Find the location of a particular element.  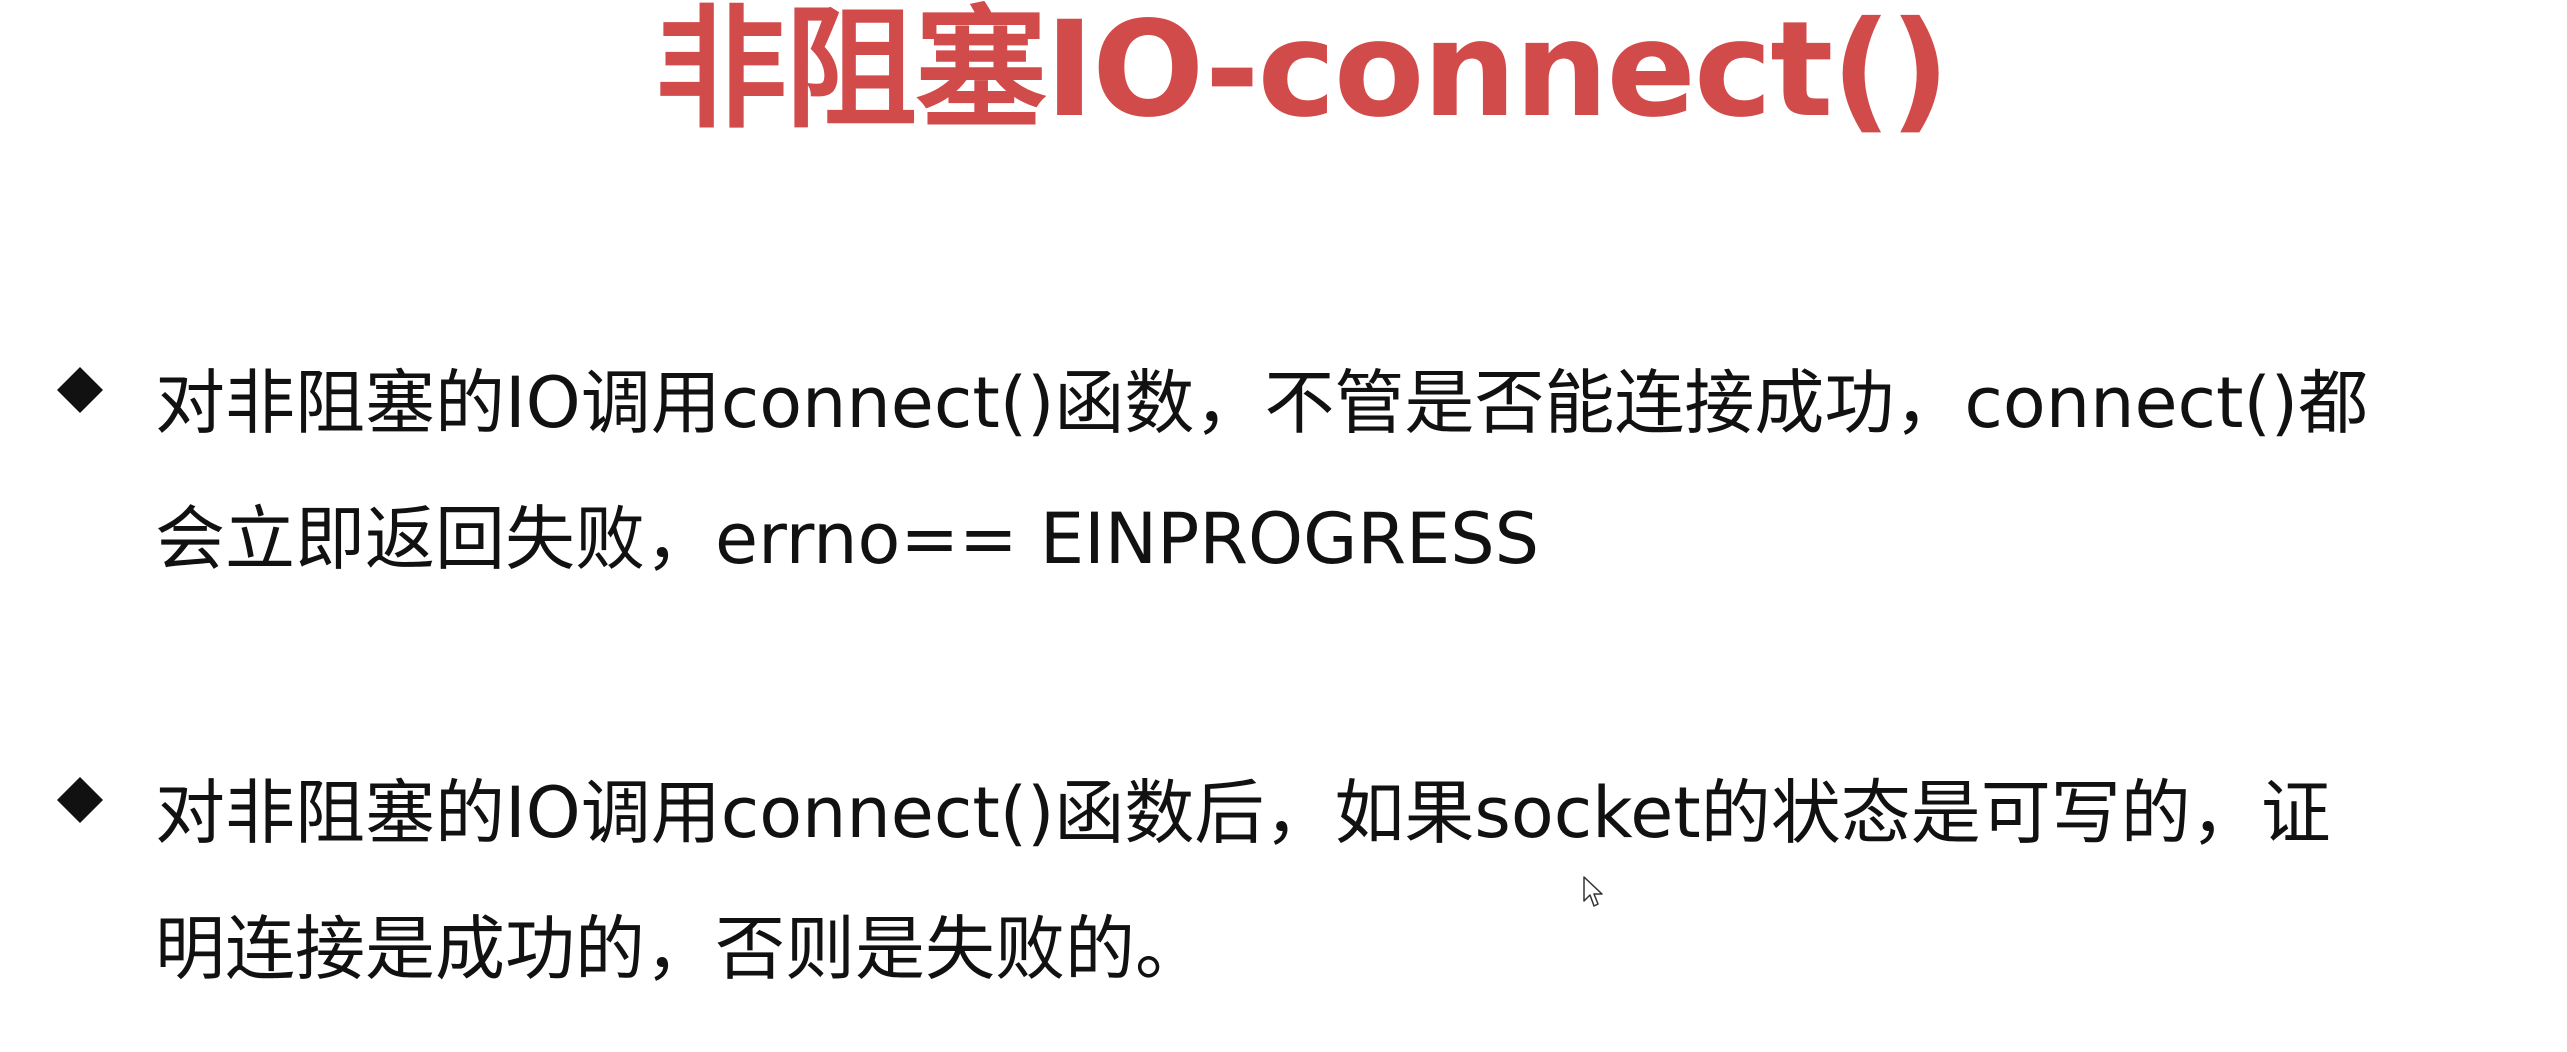

bullet-line: 会立即返回失败，errno== EINPROGRESS is located at coordinates (847, 539).